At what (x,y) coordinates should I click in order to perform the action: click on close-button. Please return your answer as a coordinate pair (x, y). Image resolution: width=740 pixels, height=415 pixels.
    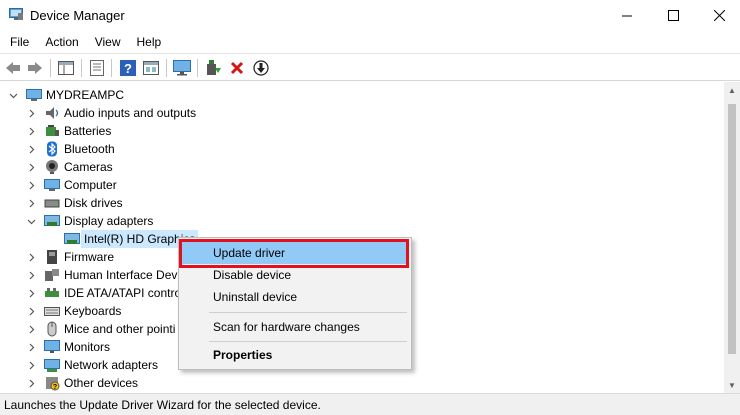
    Looking at the image, I should click on (718, 15).